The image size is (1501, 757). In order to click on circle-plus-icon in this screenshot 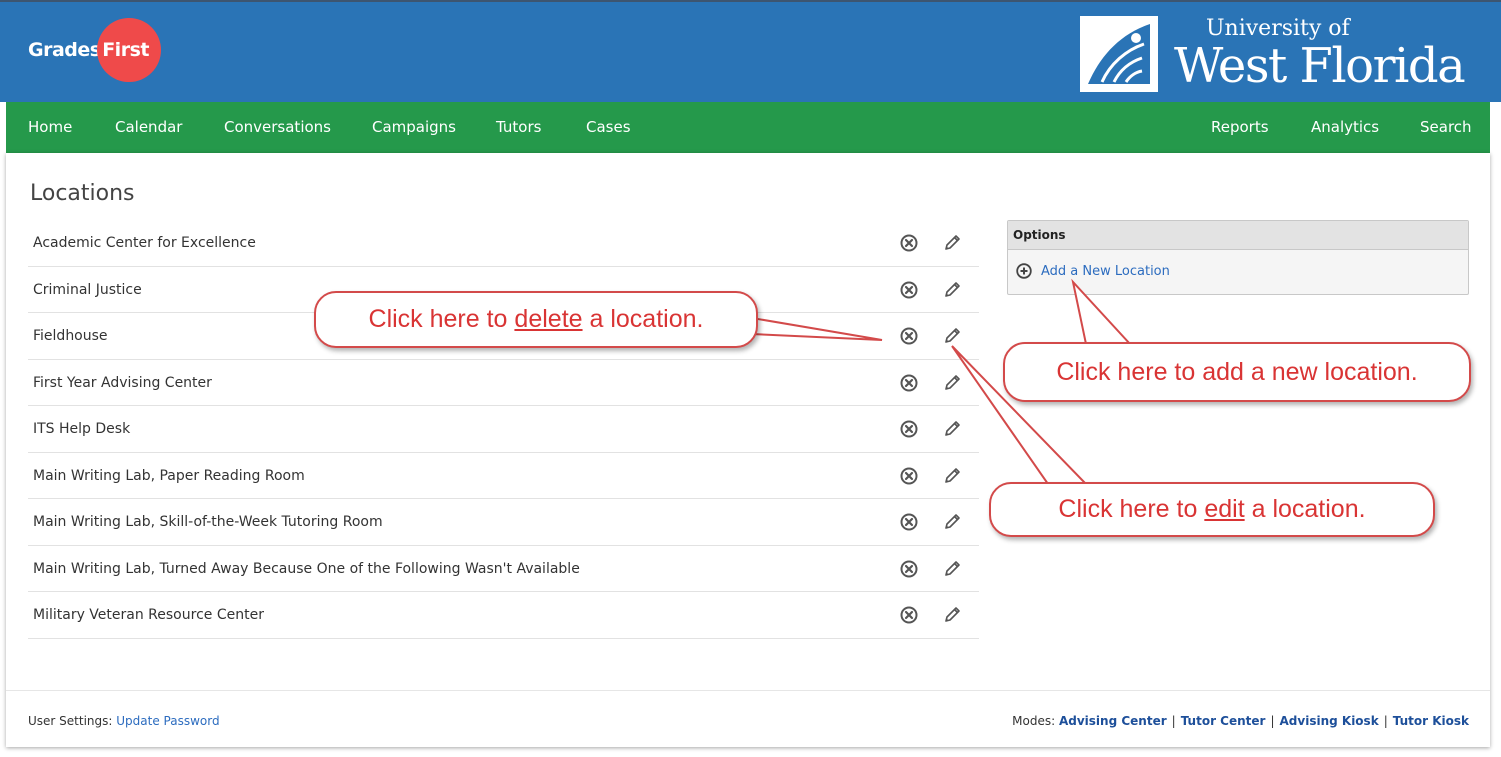, I will do `click(1024, 271)`.